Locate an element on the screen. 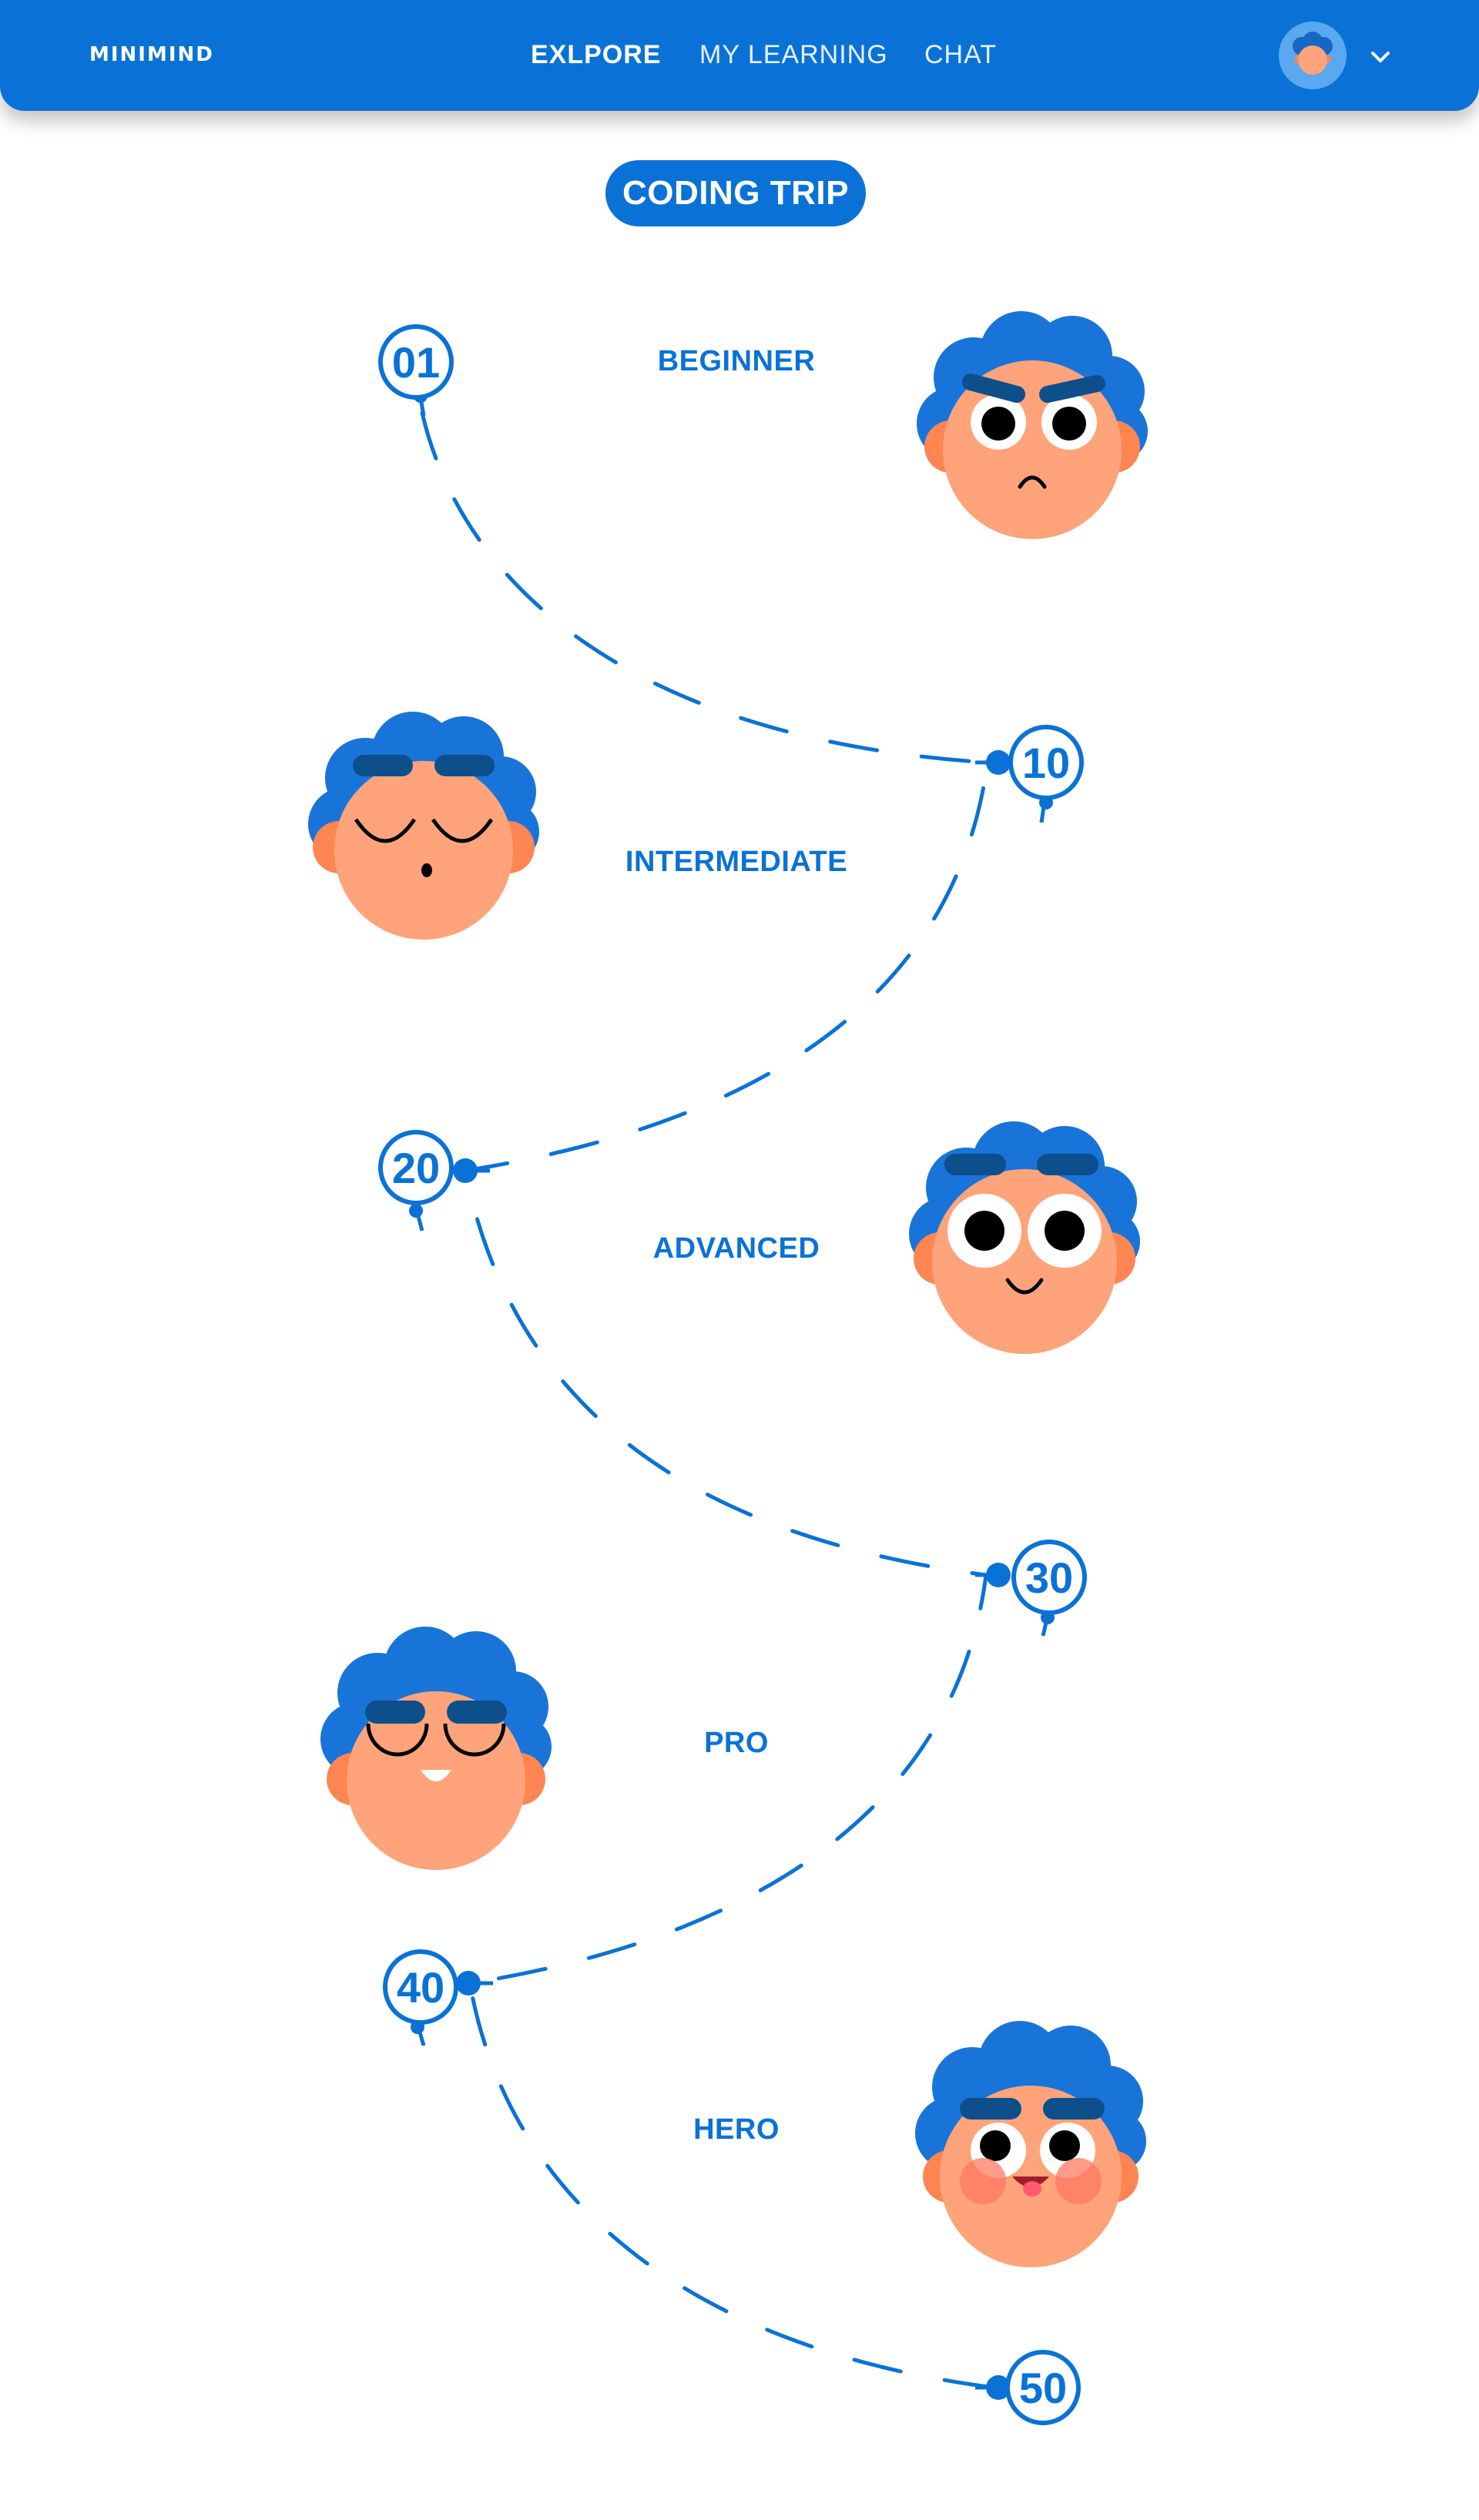 Image resolution: width=1479 pixels, height=2520 pixels. marker-label-10: 10 is located at coordinates (1046, 763).